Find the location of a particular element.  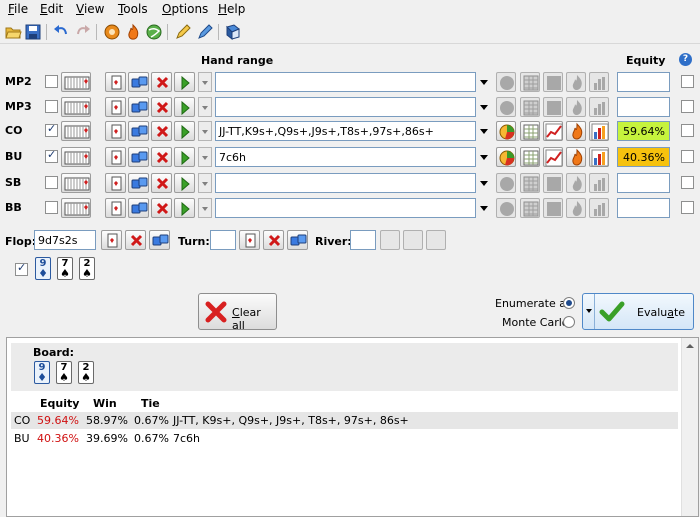

river-input is located at coordinates (363, 240).